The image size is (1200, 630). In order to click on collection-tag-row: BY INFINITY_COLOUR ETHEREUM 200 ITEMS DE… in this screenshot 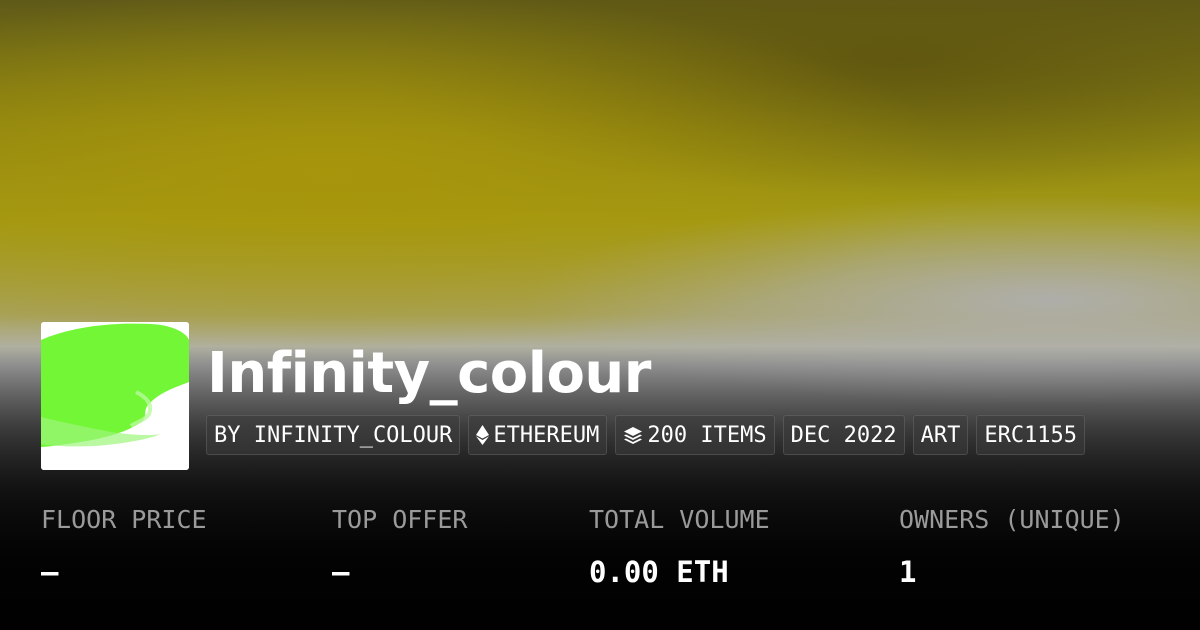, I will do `click(646, 435)`.